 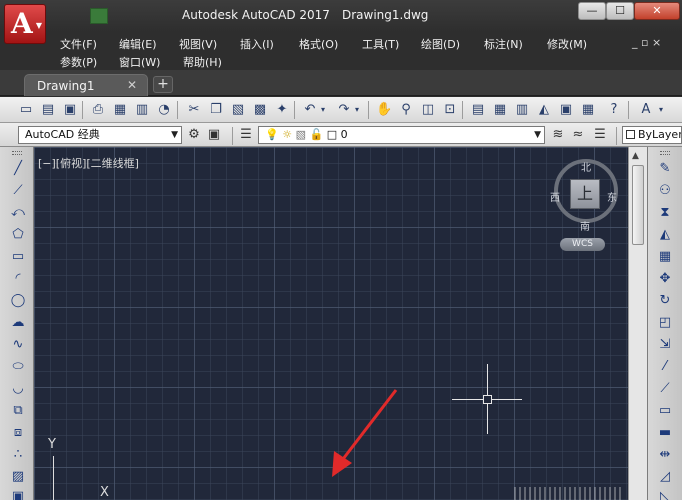 What do you see at coordinates (120, 110) in the screenshot?
I see `print-preview-icon: ▦` at bounding box center [120, 110].